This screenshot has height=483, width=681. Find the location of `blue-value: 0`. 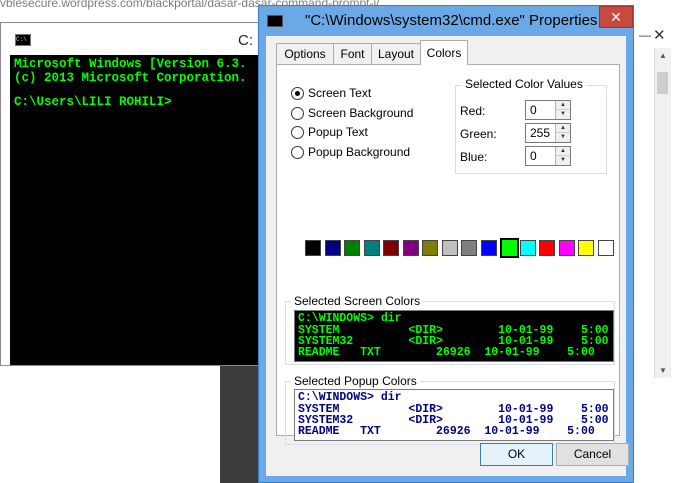

blue-value: 0 is located at coordinates (533, 156).